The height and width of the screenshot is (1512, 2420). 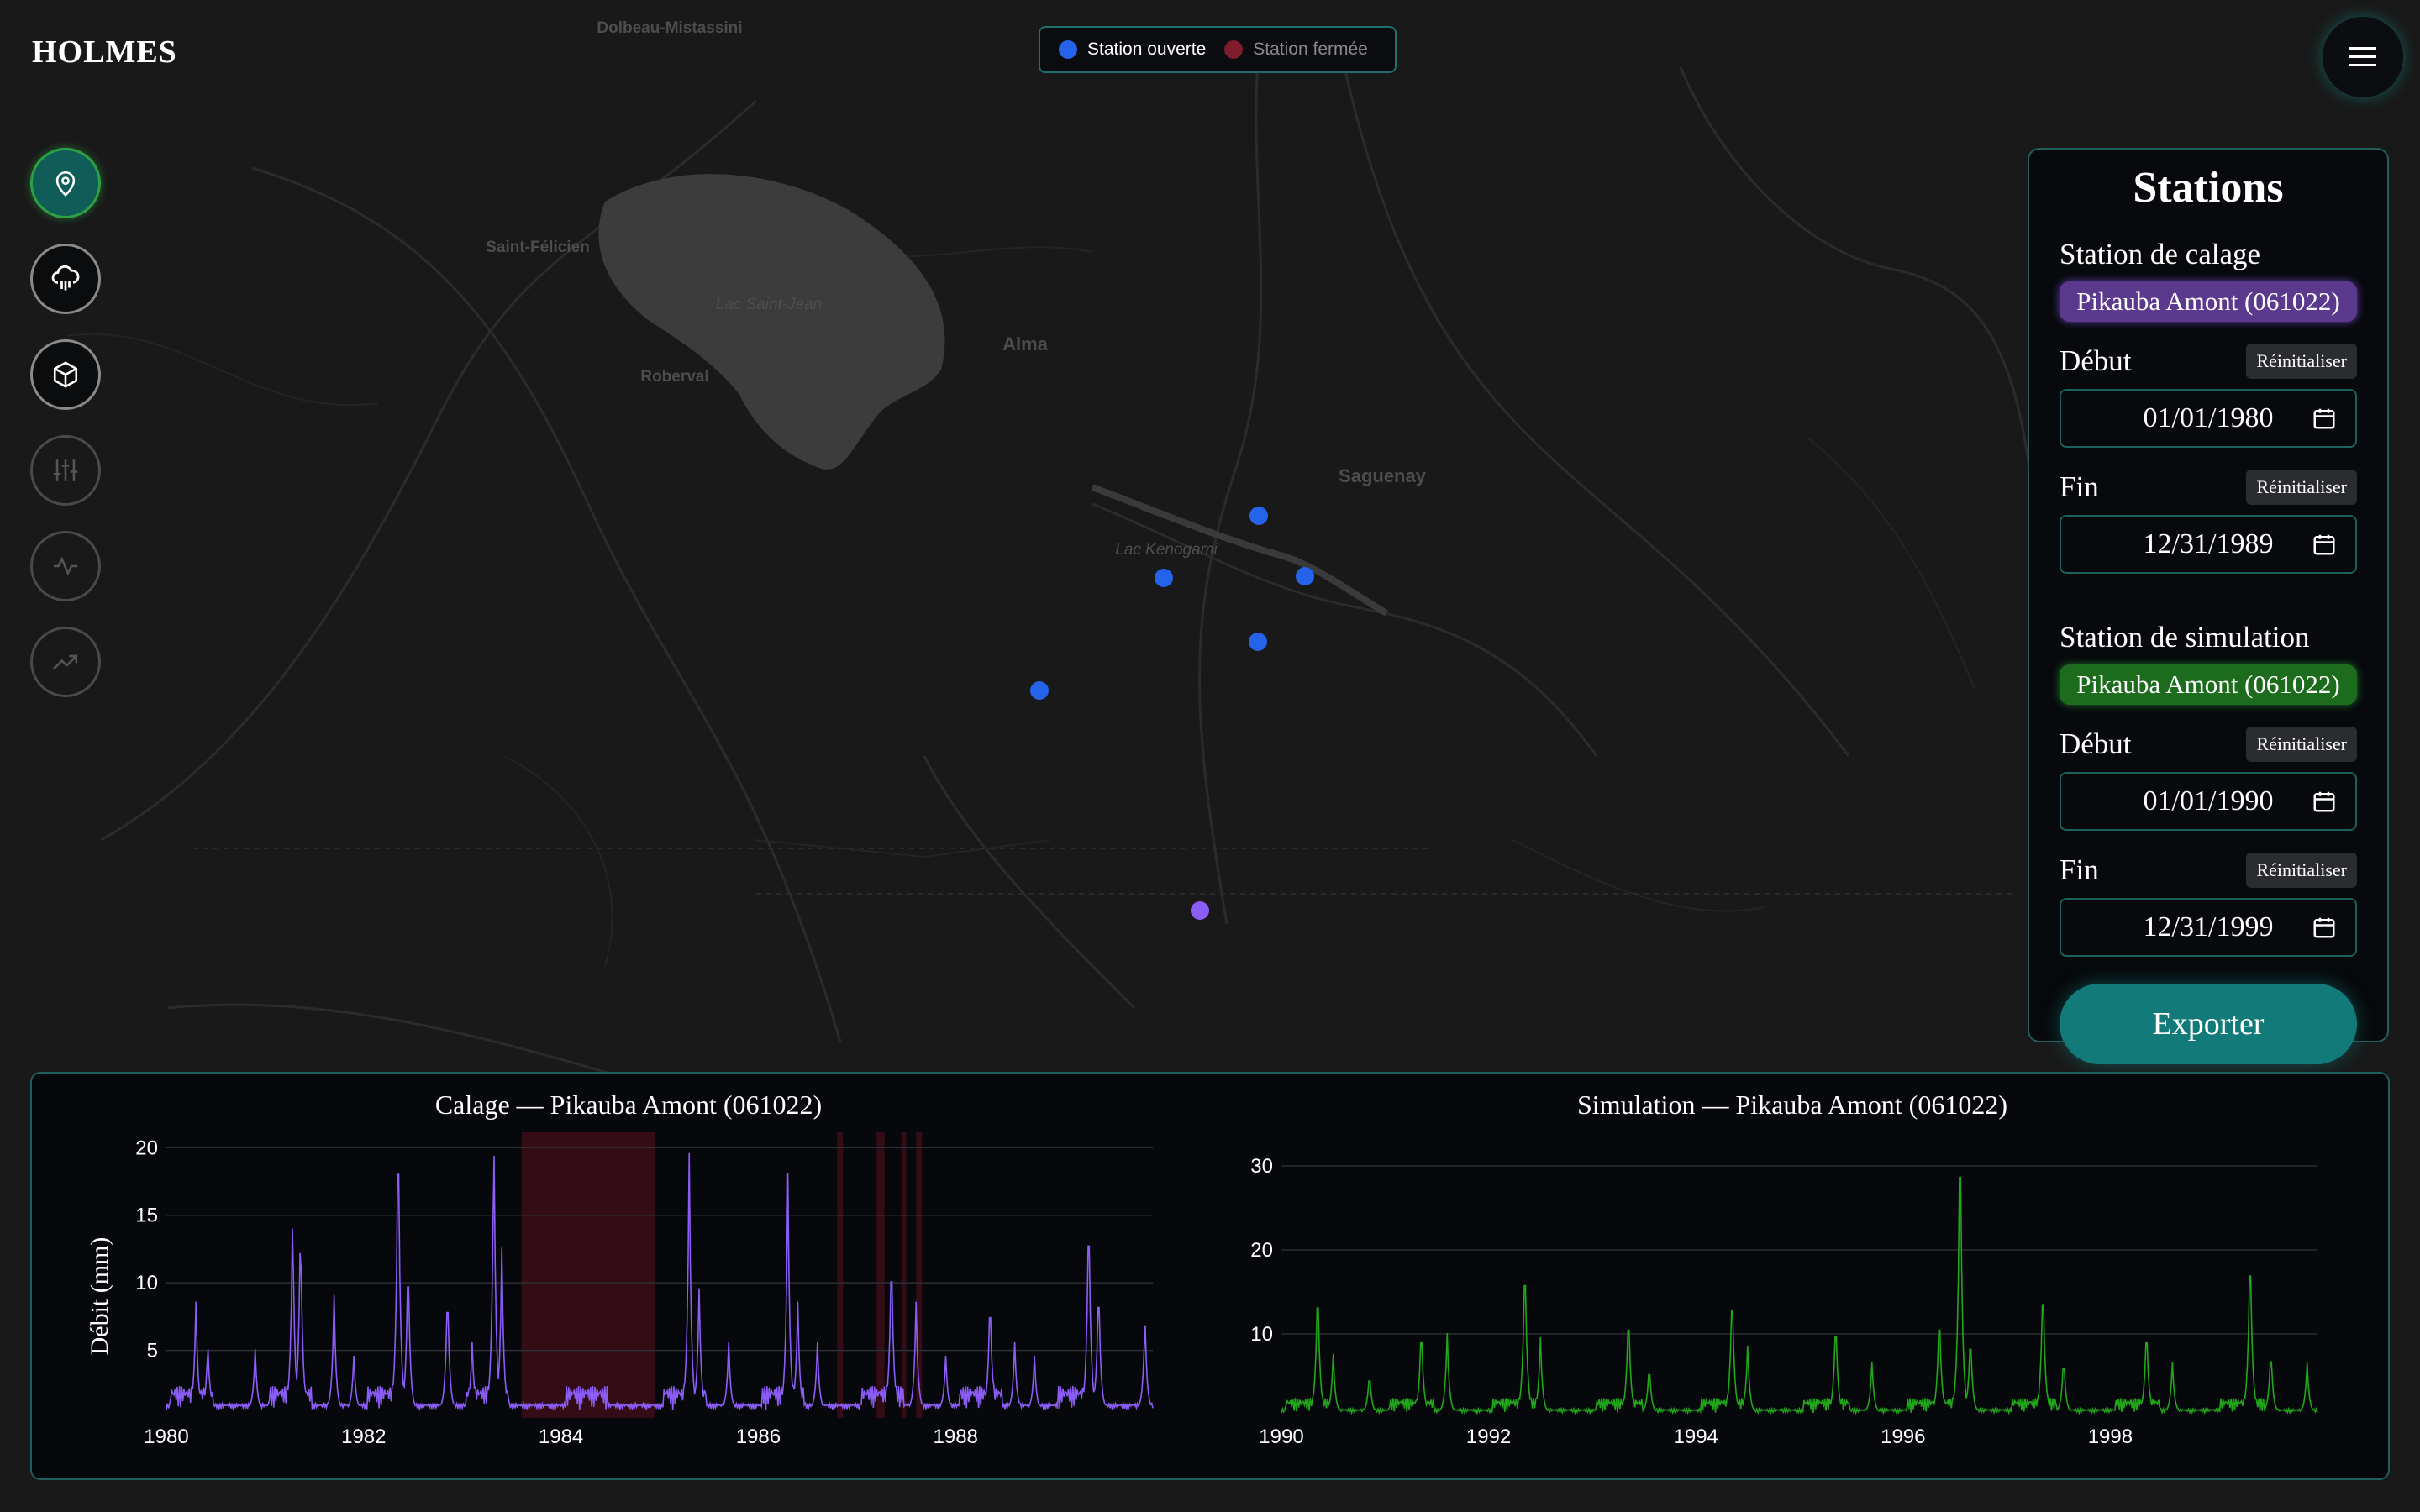 I want to click on simulation-start-reset-button: Réinitialiser, so click(x=2301, y=744).